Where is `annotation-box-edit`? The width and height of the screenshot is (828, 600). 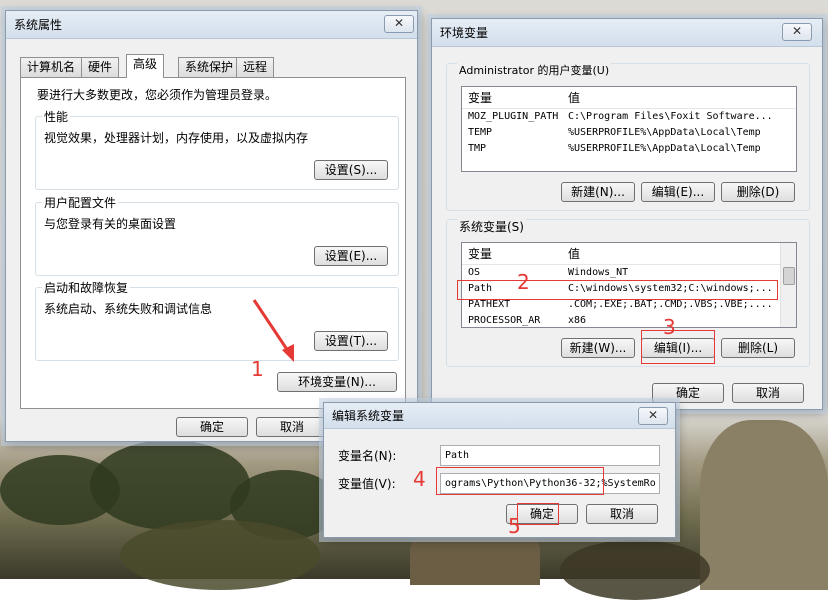 annotation-box-edit is located at coordinates (678, 347).